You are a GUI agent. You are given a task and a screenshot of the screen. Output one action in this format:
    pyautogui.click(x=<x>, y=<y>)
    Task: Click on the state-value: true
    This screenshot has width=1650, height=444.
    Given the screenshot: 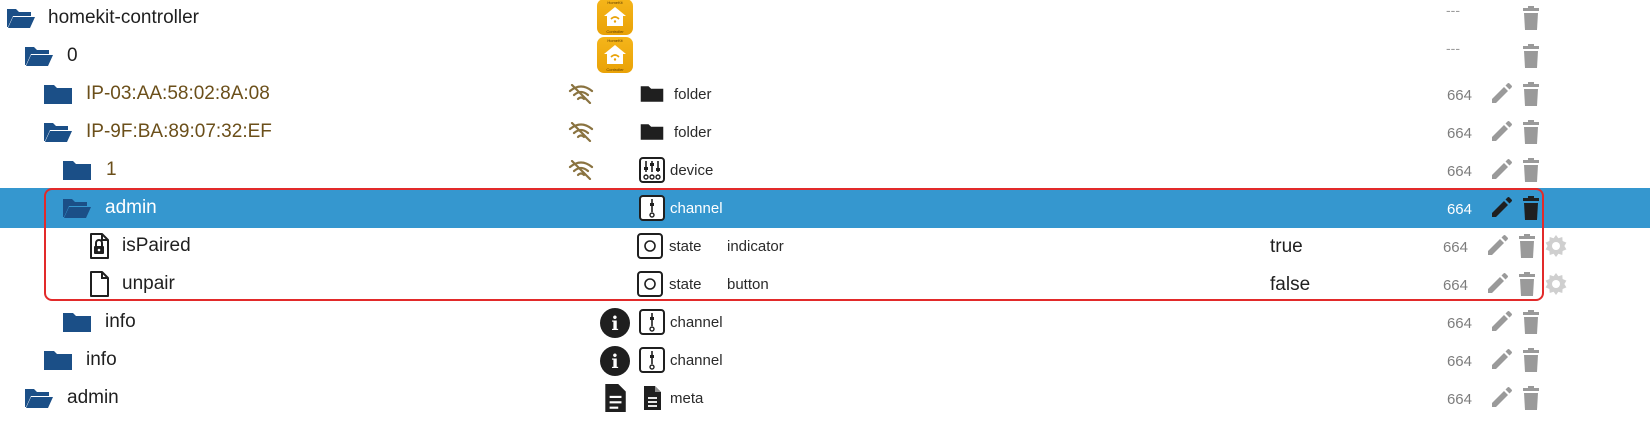 What is the action you would take?
    pyautogui.click(x=1286, y=247)
    